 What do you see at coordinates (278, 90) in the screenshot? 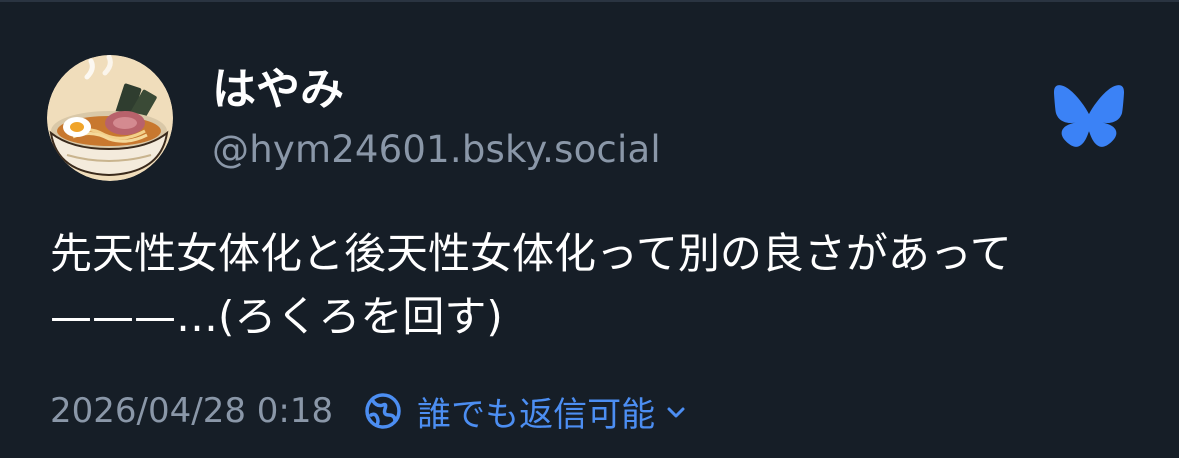
I see `author-display-name: はやみ` at bounding box center [278, 90].